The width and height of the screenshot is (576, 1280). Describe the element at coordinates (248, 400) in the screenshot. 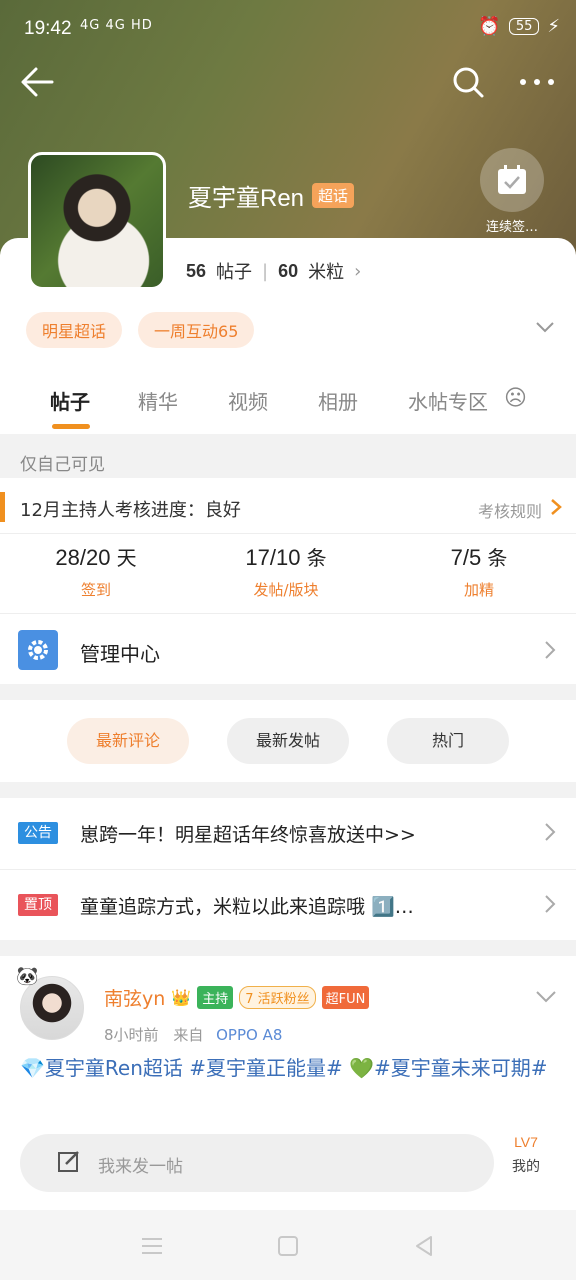

I see `tab-videos: 视频` at that location.